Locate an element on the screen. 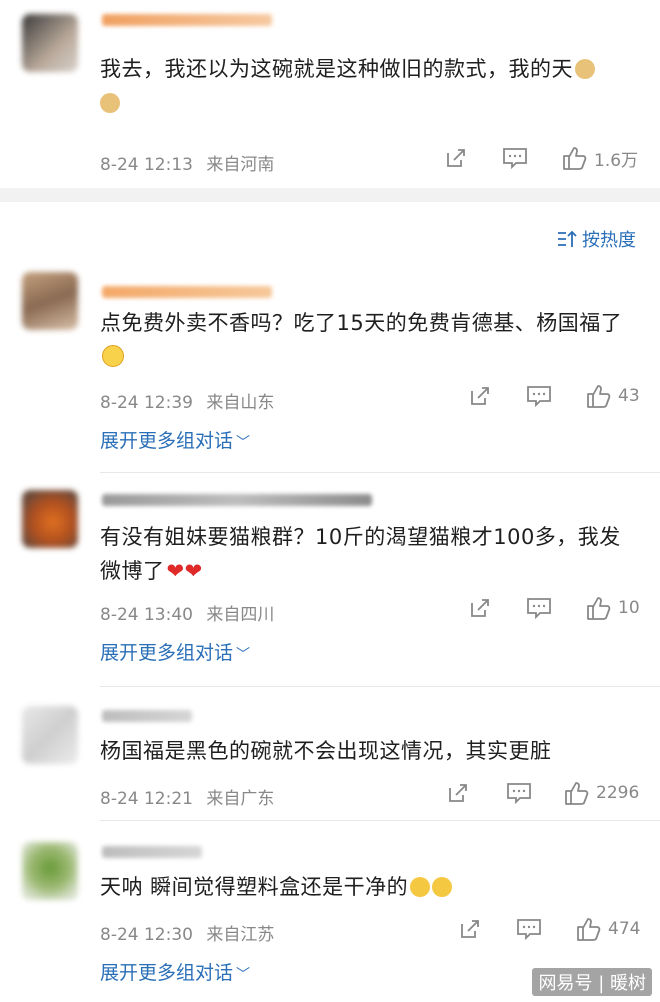 The image size is (660, 1002). sort-by-hot-button: 按热度 is located at coordinates (596, 239).